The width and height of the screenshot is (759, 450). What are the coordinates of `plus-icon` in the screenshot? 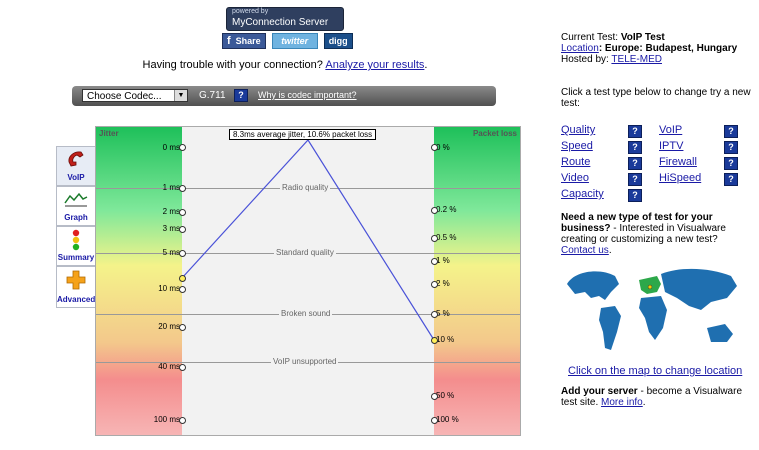 It's located at (76, 280).